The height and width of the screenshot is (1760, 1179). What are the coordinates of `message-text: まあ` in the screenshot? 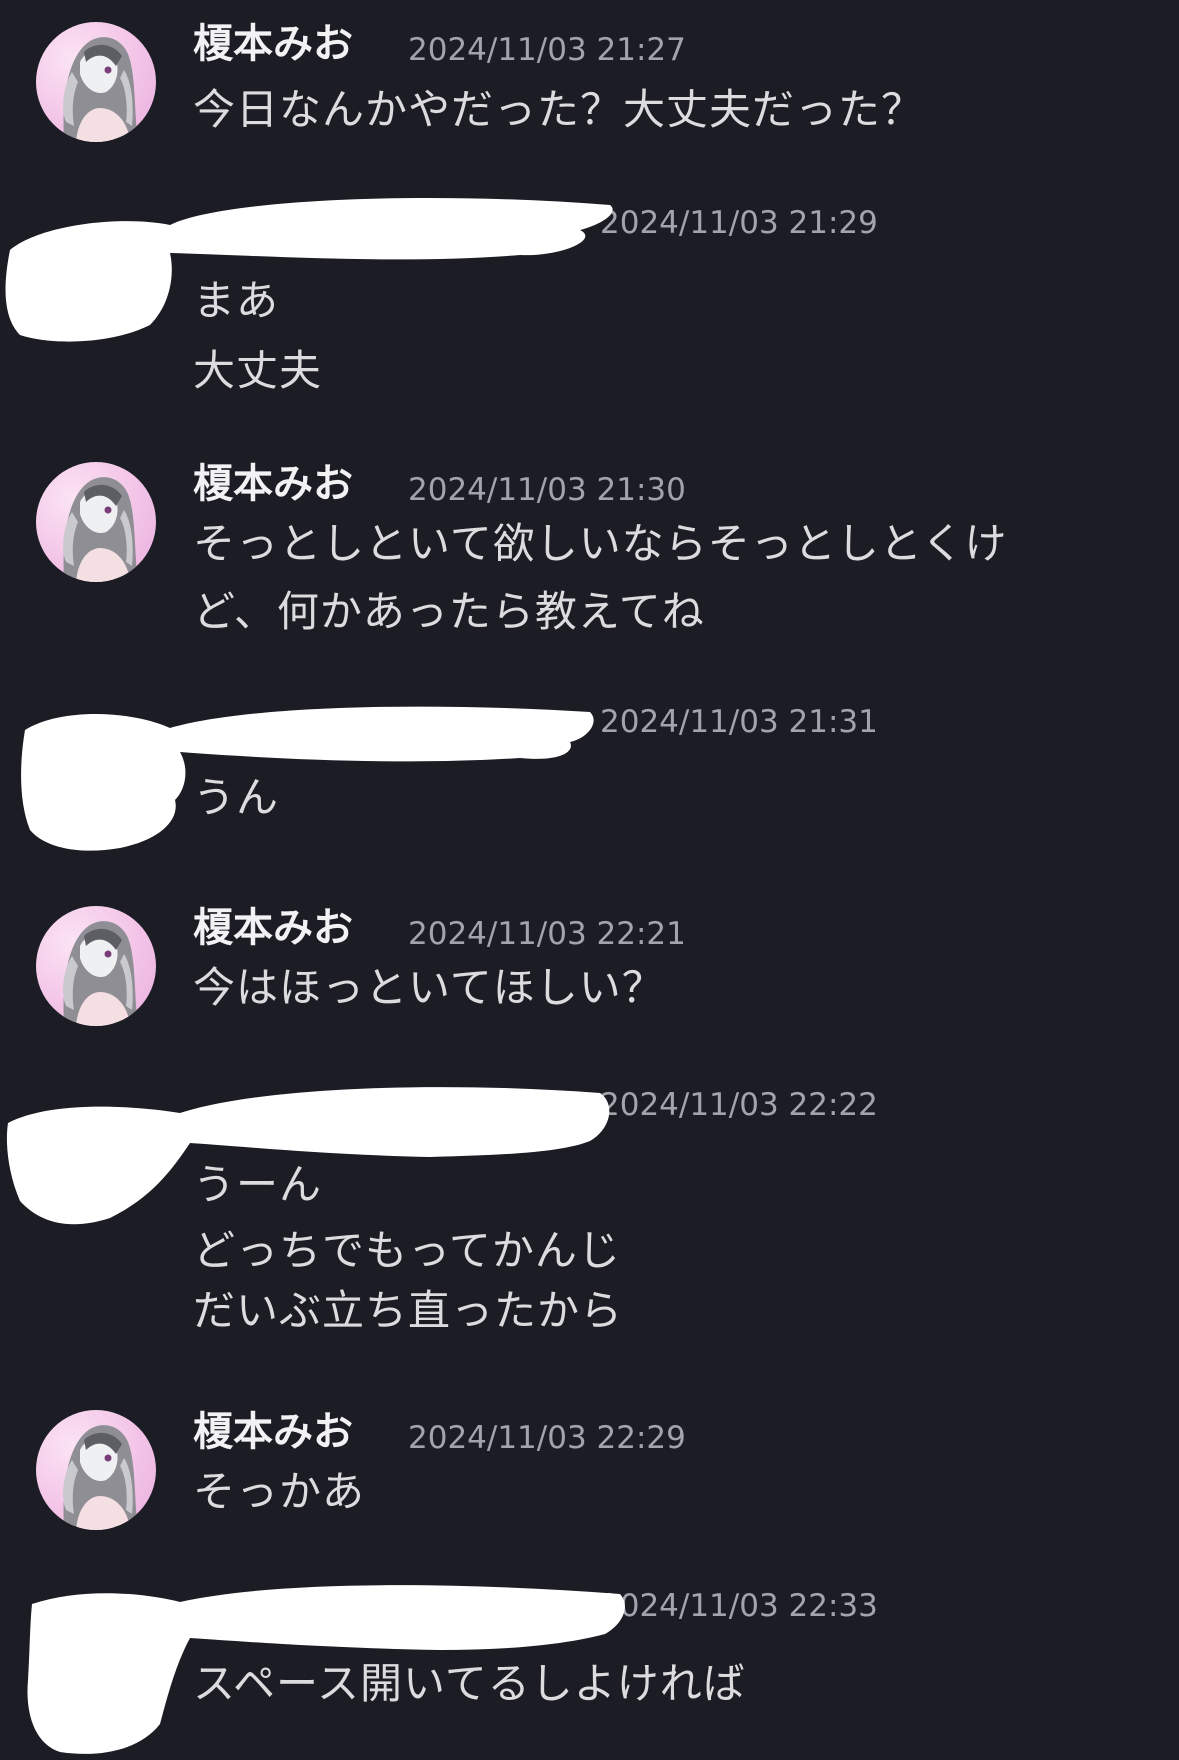 It's located at (236, 300).